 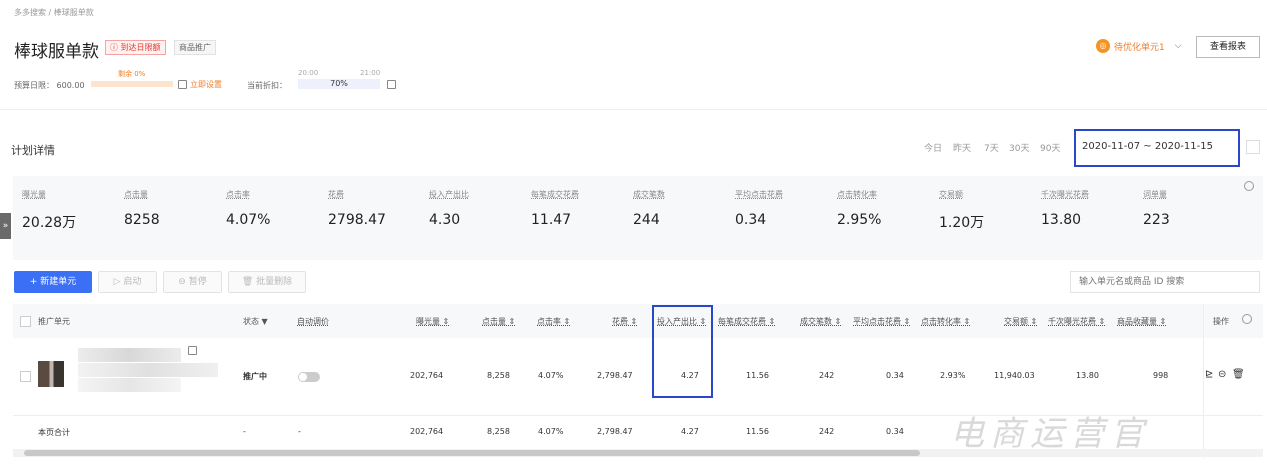 What do you see at coordinates (682, 351) in the screenshot?
I see `roi-column-highlight` at bounding box center [682, 351].